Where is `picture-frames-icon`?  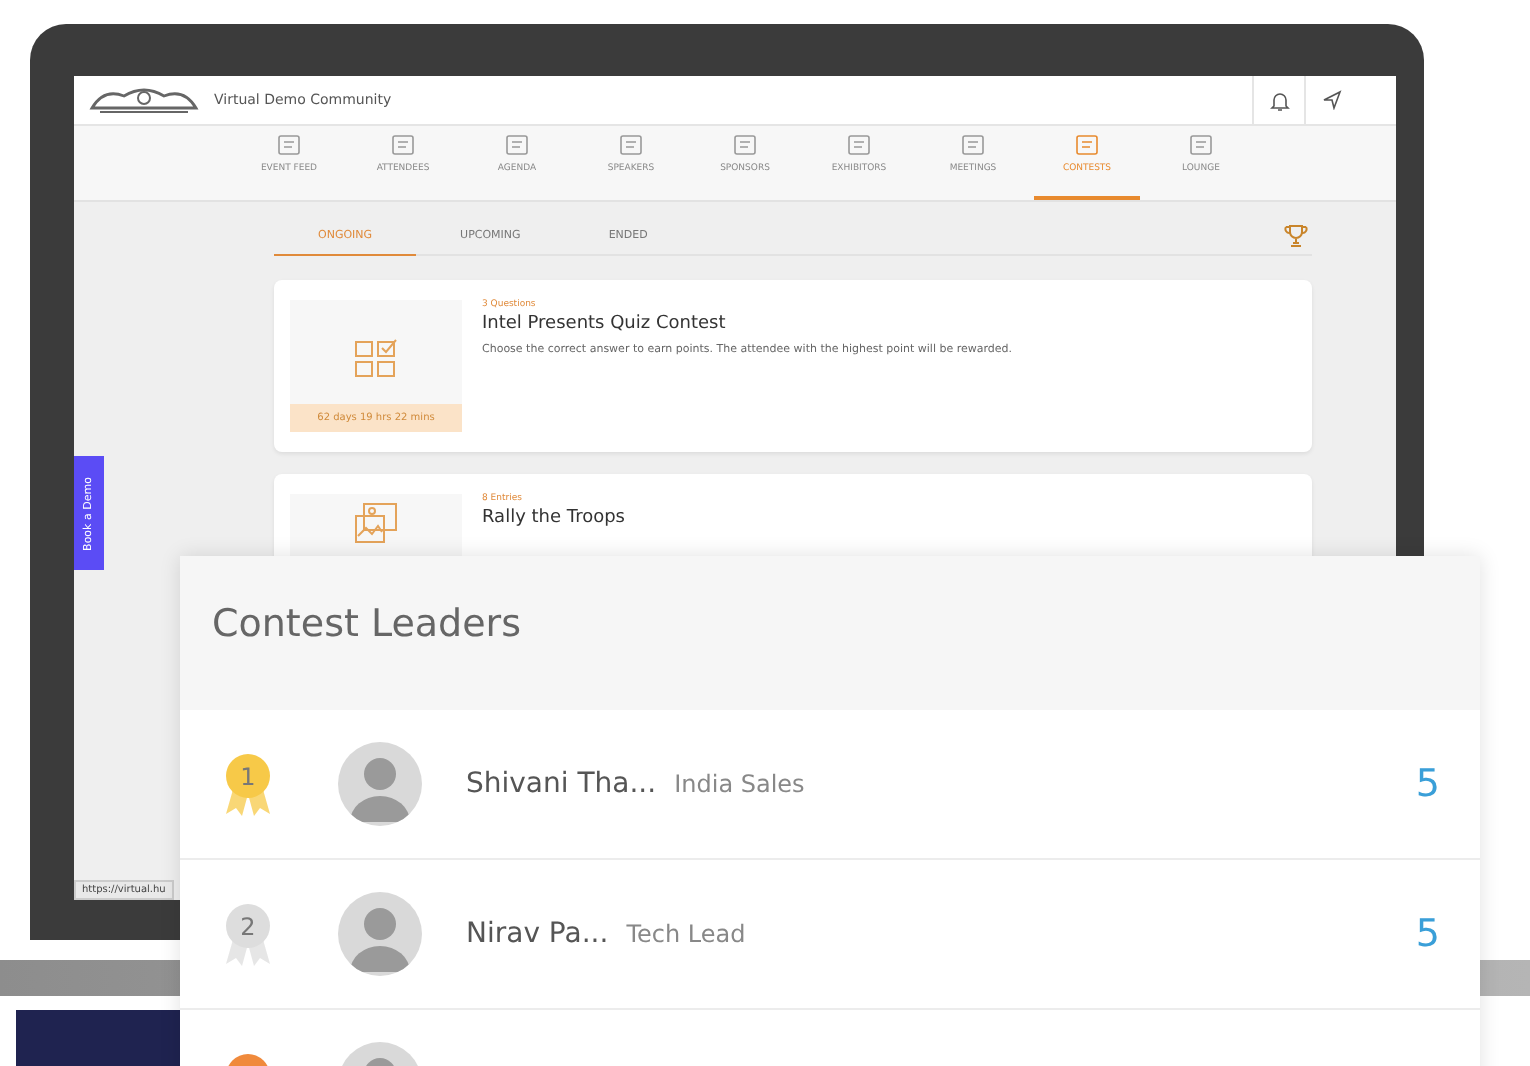 picture-frames-icon is located at coordinates (376, 524).